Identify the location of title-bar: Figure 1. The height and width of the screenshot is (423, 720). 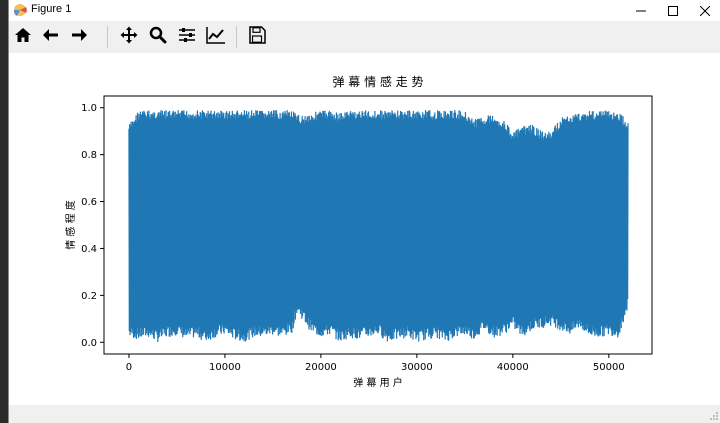
(364, 10).